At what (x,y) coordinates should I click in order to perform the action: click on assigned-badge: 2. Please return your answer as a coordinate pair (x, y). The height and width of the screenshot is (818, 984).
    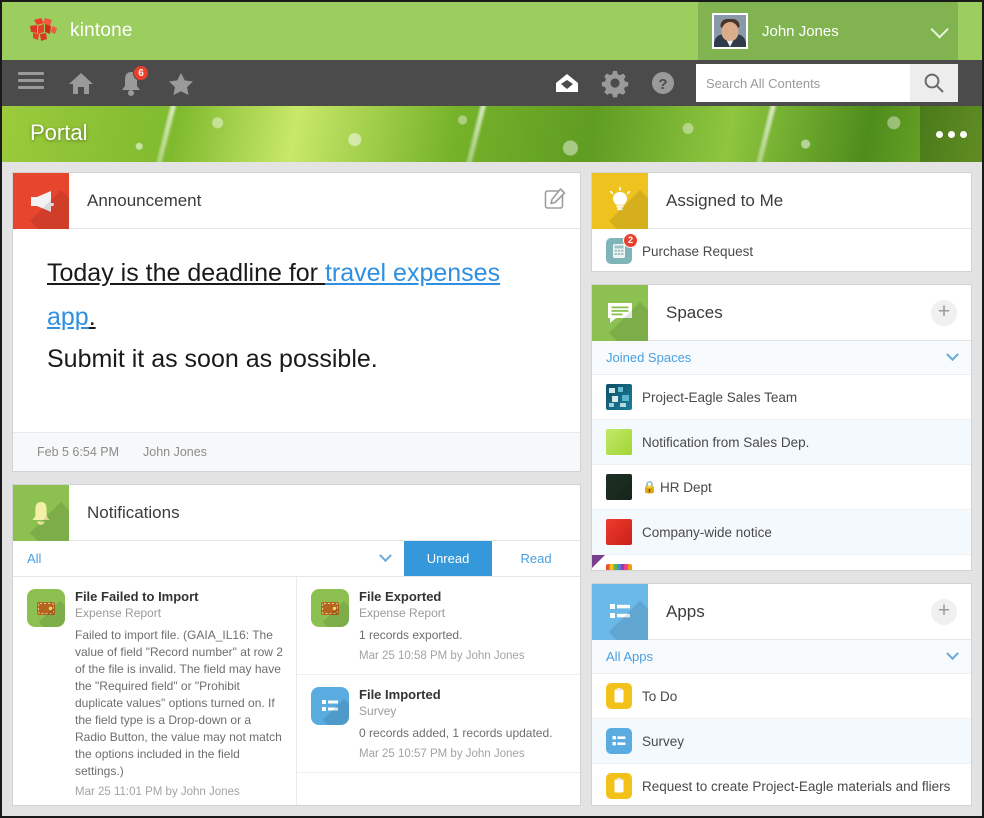
    Looking at the image, I should click on (631, 240).